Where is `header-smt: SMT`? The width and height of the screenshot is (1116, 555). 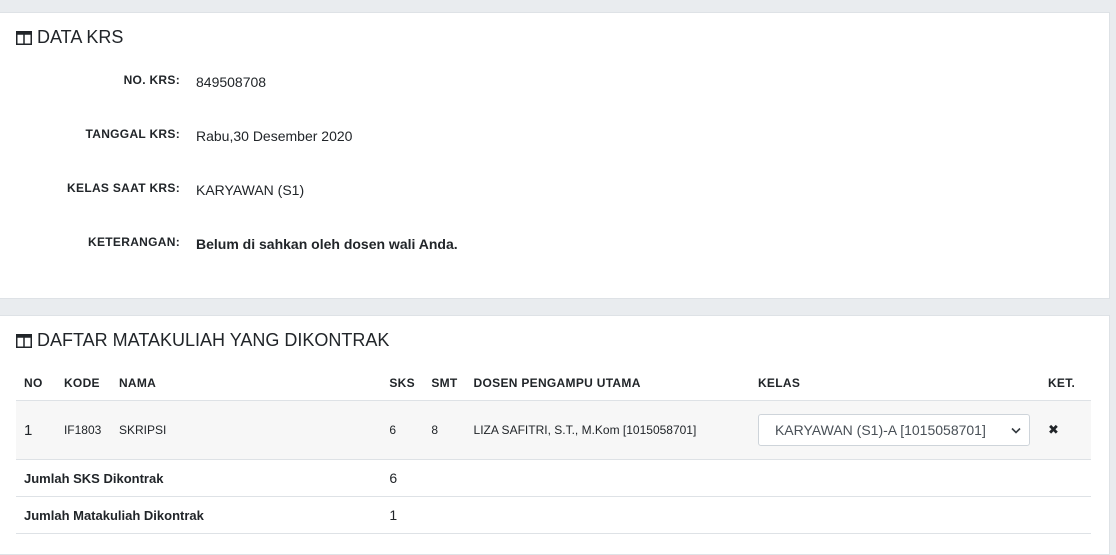 header-smt: SMT is located at coordinates (444, 383).